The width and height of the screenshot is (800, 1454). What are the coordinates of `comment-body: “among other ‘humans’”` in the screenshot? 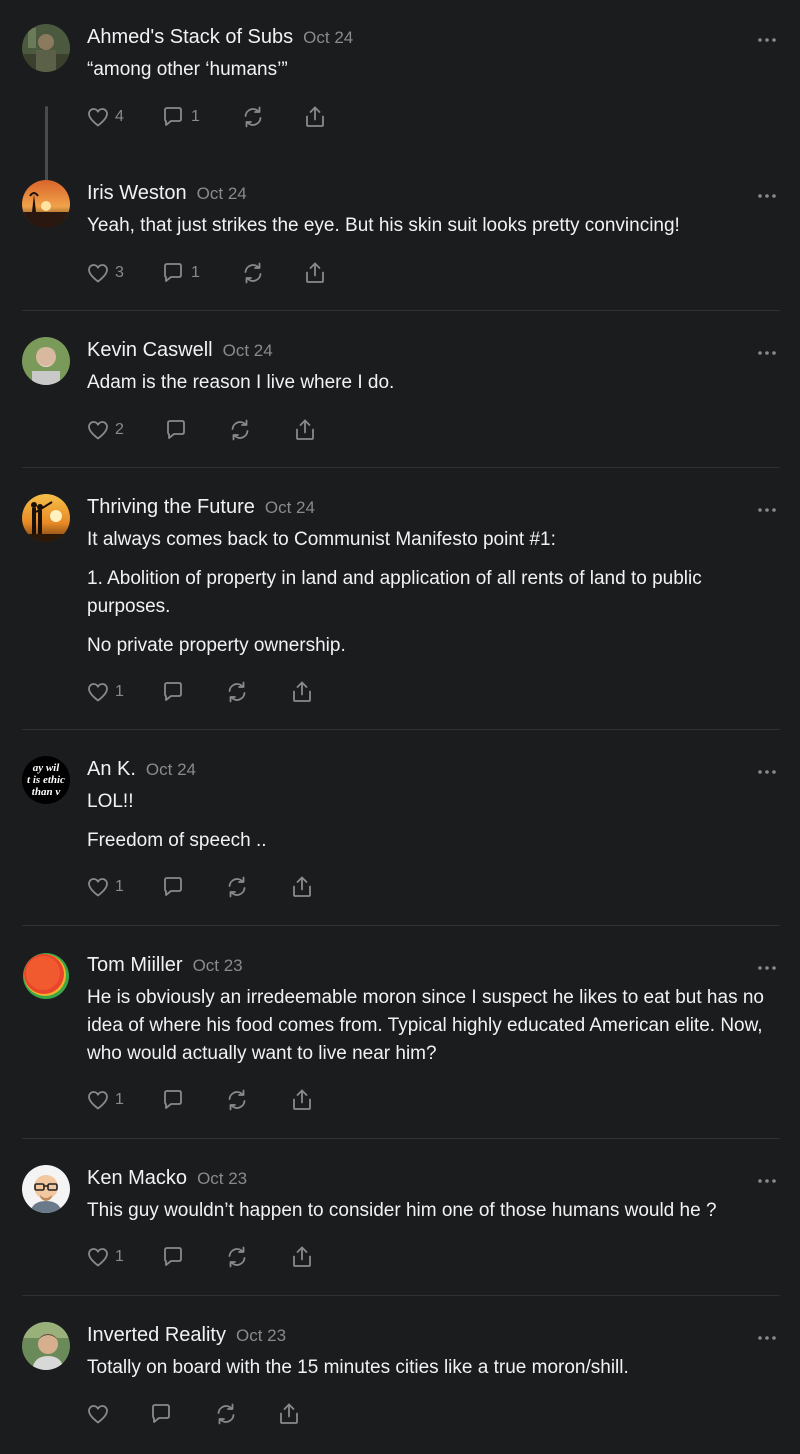 It's located at (432, 75).